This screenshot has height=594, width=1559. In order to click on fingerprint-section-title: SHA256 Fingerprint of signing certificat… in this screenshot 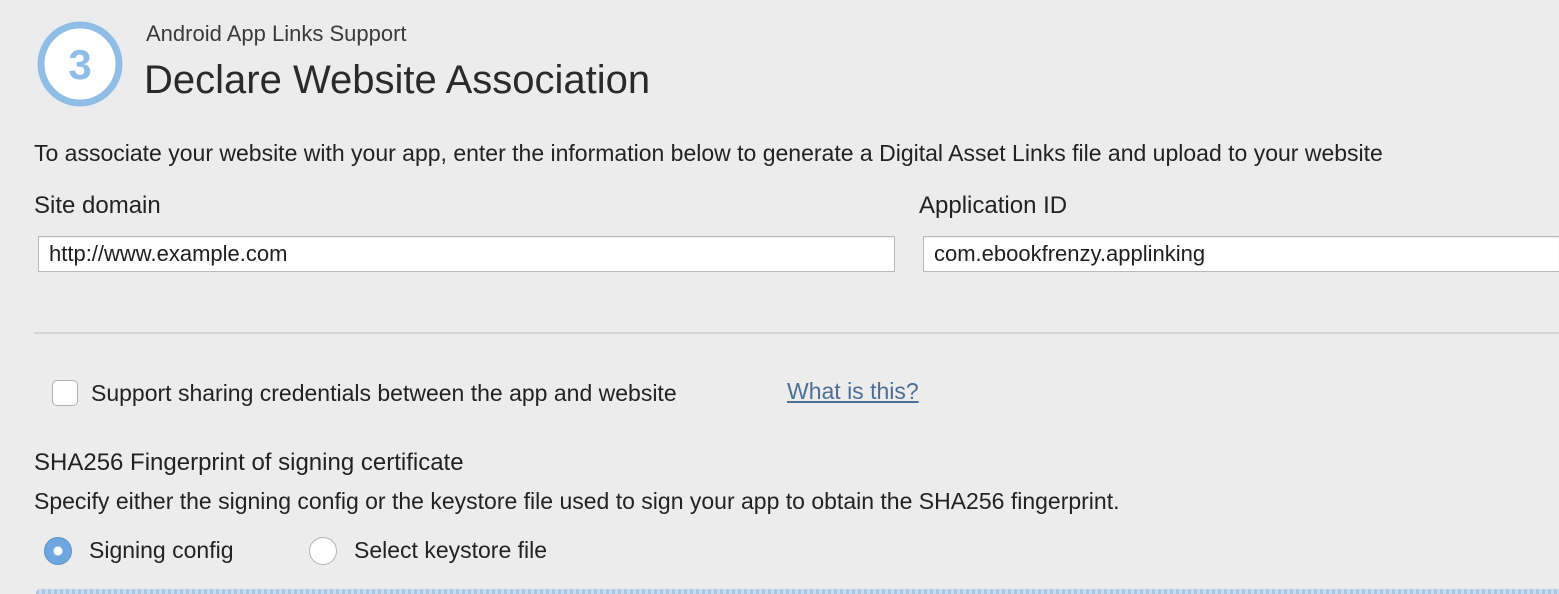, I will do `click(249, 462)`.